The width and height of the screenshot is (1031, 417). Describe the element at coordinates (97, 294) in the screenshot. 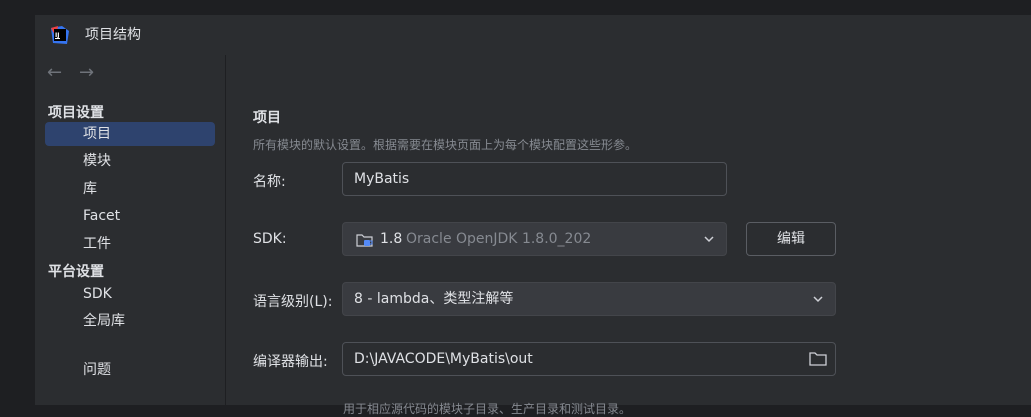

I see `sidebar-item-label: SDK` at that location.